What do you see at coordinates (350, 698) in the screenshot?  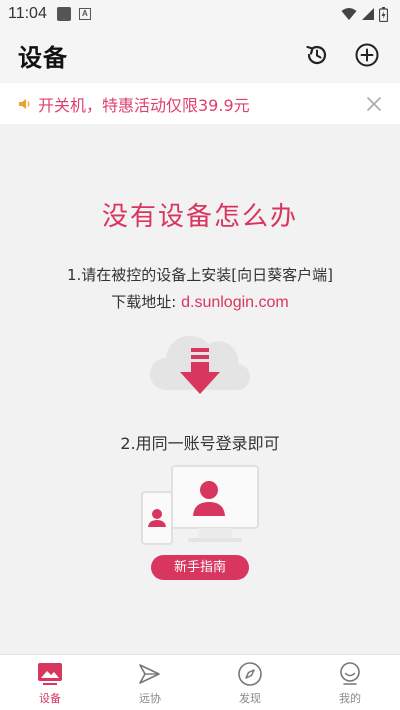 I see `tab-label: 我的` at bounding box center [350, 698].